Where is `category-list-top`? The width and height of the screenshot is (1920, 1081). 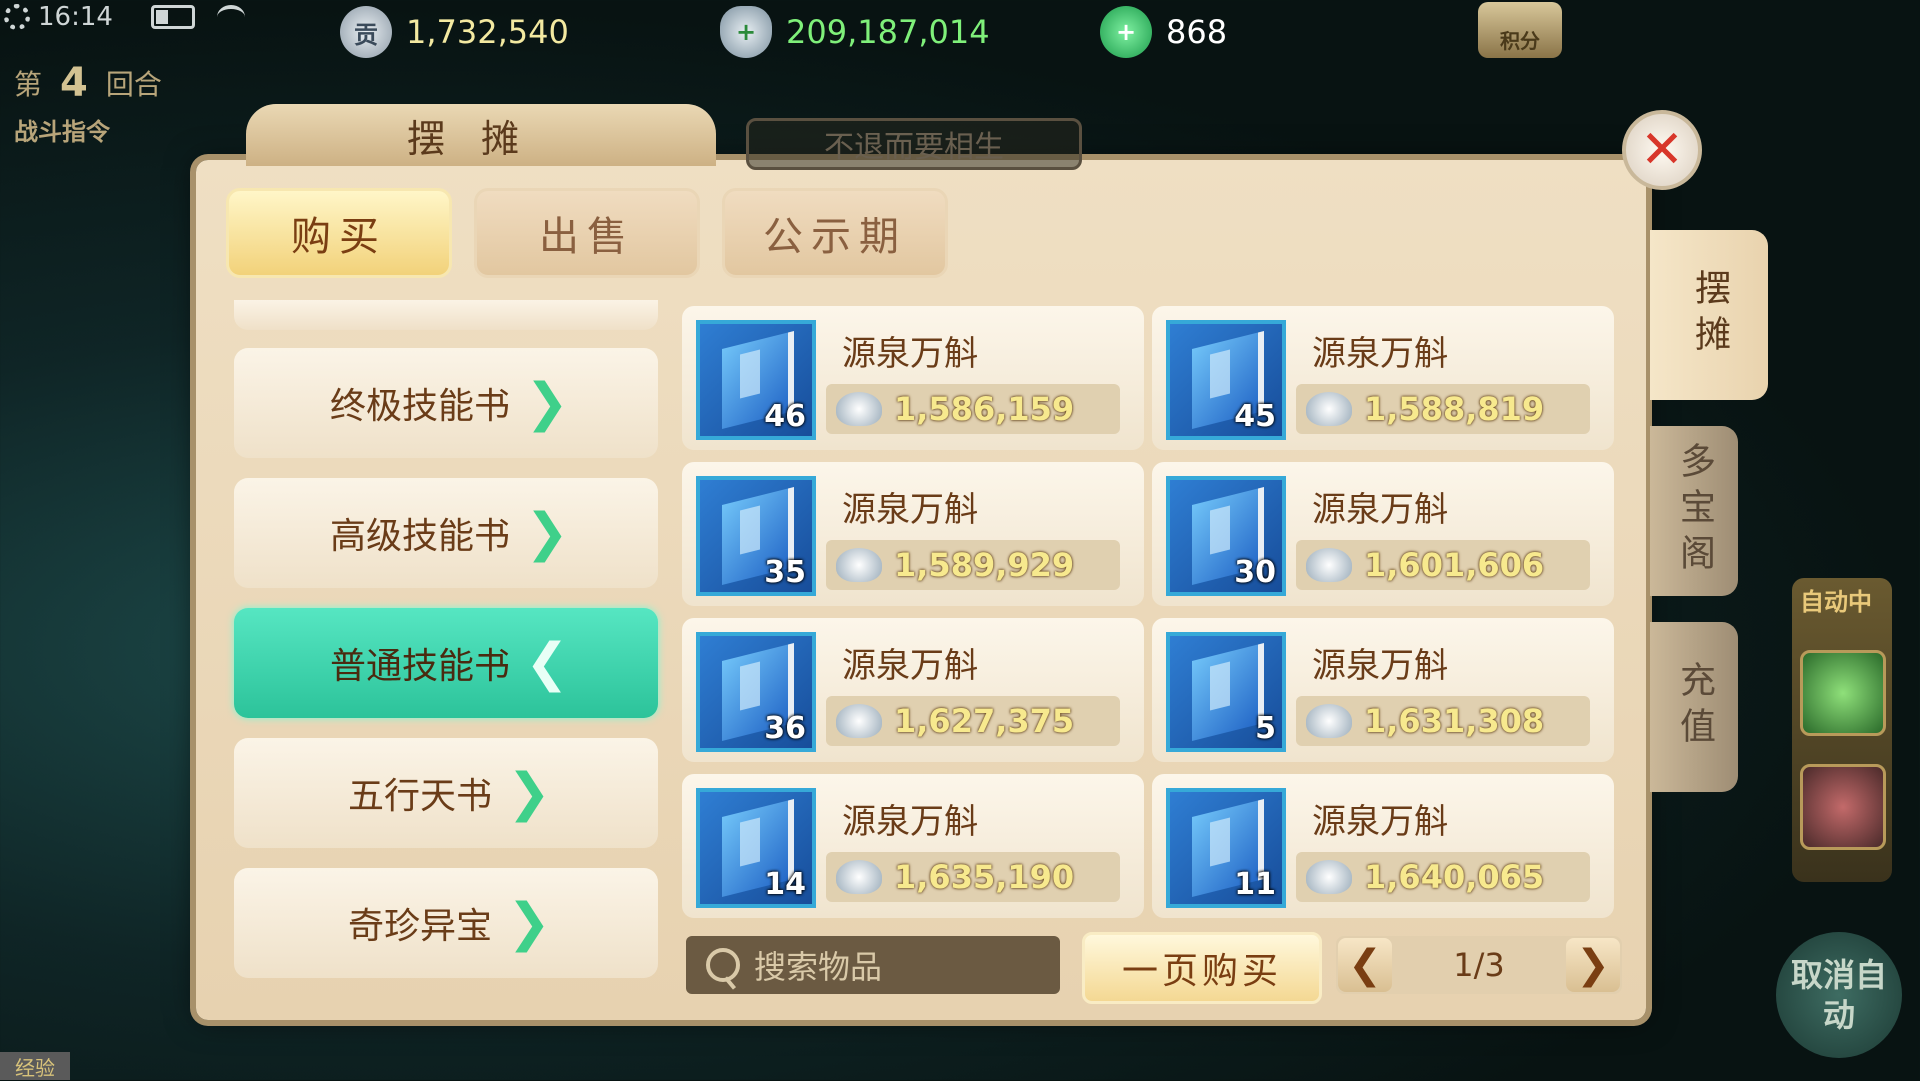
category-list-top is located at coordinates (446, 315).